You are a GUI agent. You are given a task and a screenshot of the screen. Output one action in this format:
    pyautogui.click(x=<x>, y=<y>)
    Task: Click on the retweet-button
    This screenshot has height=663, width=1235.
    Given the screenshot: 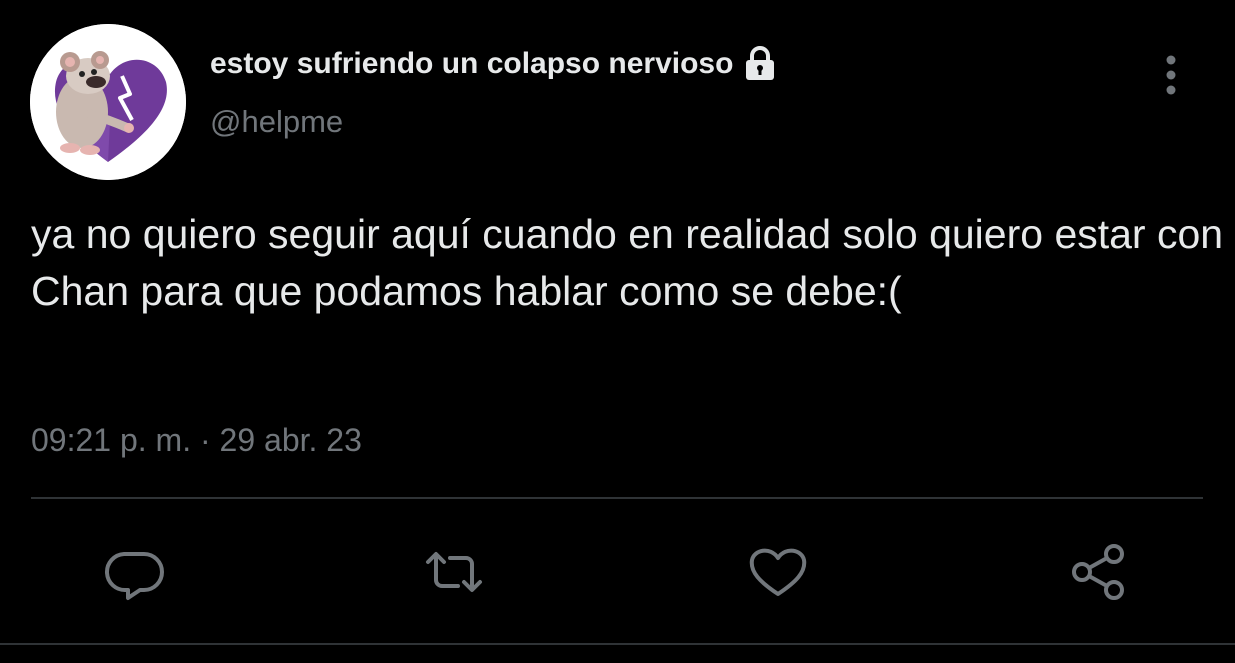 What is the action you would take?
    pyautogui.click(x=454, y=572)
    